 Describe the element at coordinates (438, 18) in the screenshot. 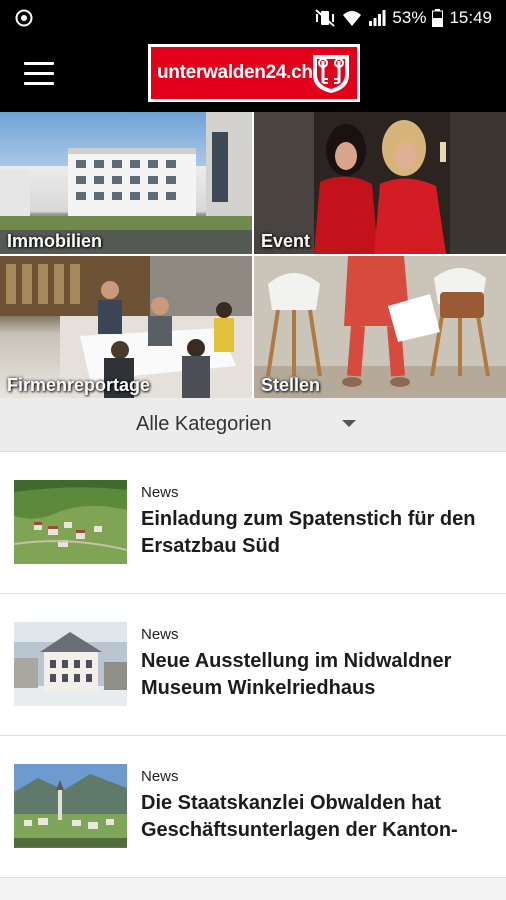

I see `battery-icon` at that location.